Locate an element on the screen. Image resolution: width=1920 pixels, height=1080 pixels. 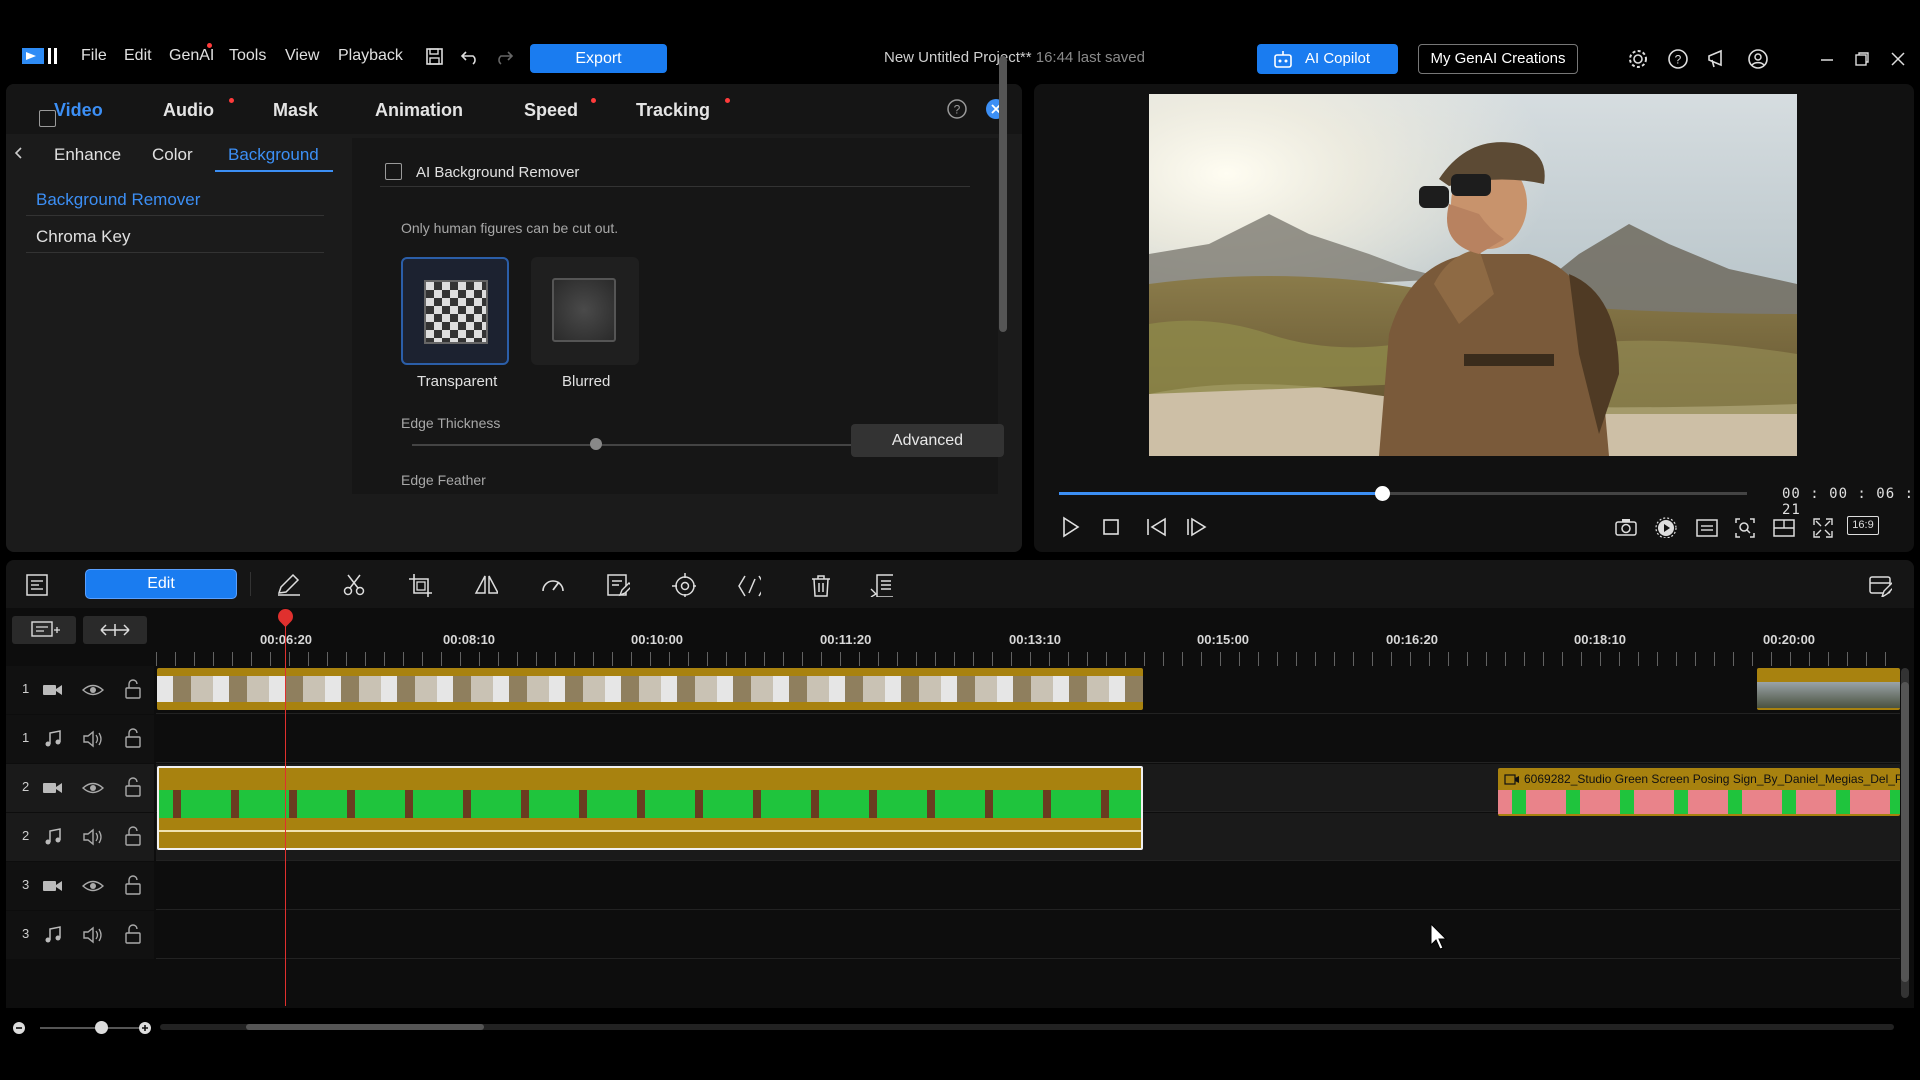
next-frame-icon is located at coordinates (1197, 527).